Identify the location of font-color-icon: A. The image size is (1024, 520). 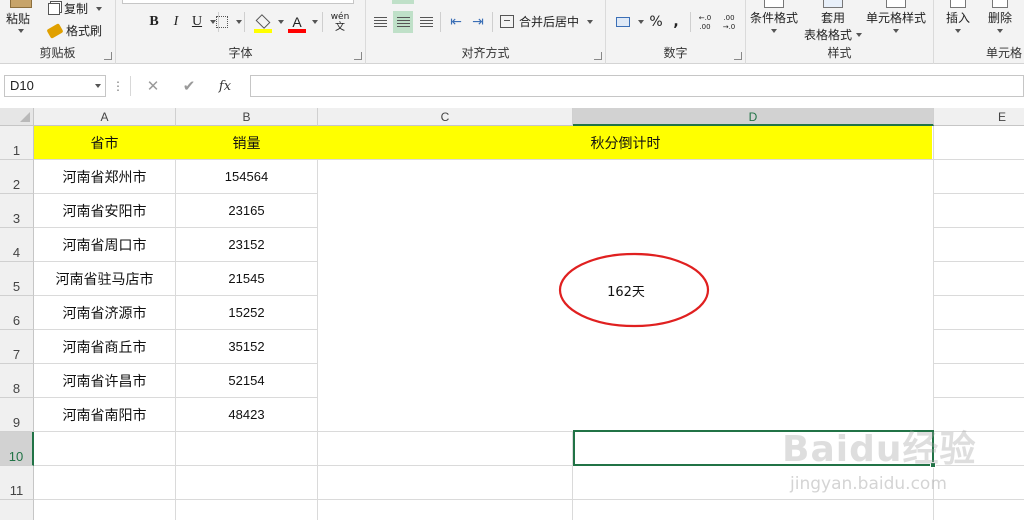
(297, 22).